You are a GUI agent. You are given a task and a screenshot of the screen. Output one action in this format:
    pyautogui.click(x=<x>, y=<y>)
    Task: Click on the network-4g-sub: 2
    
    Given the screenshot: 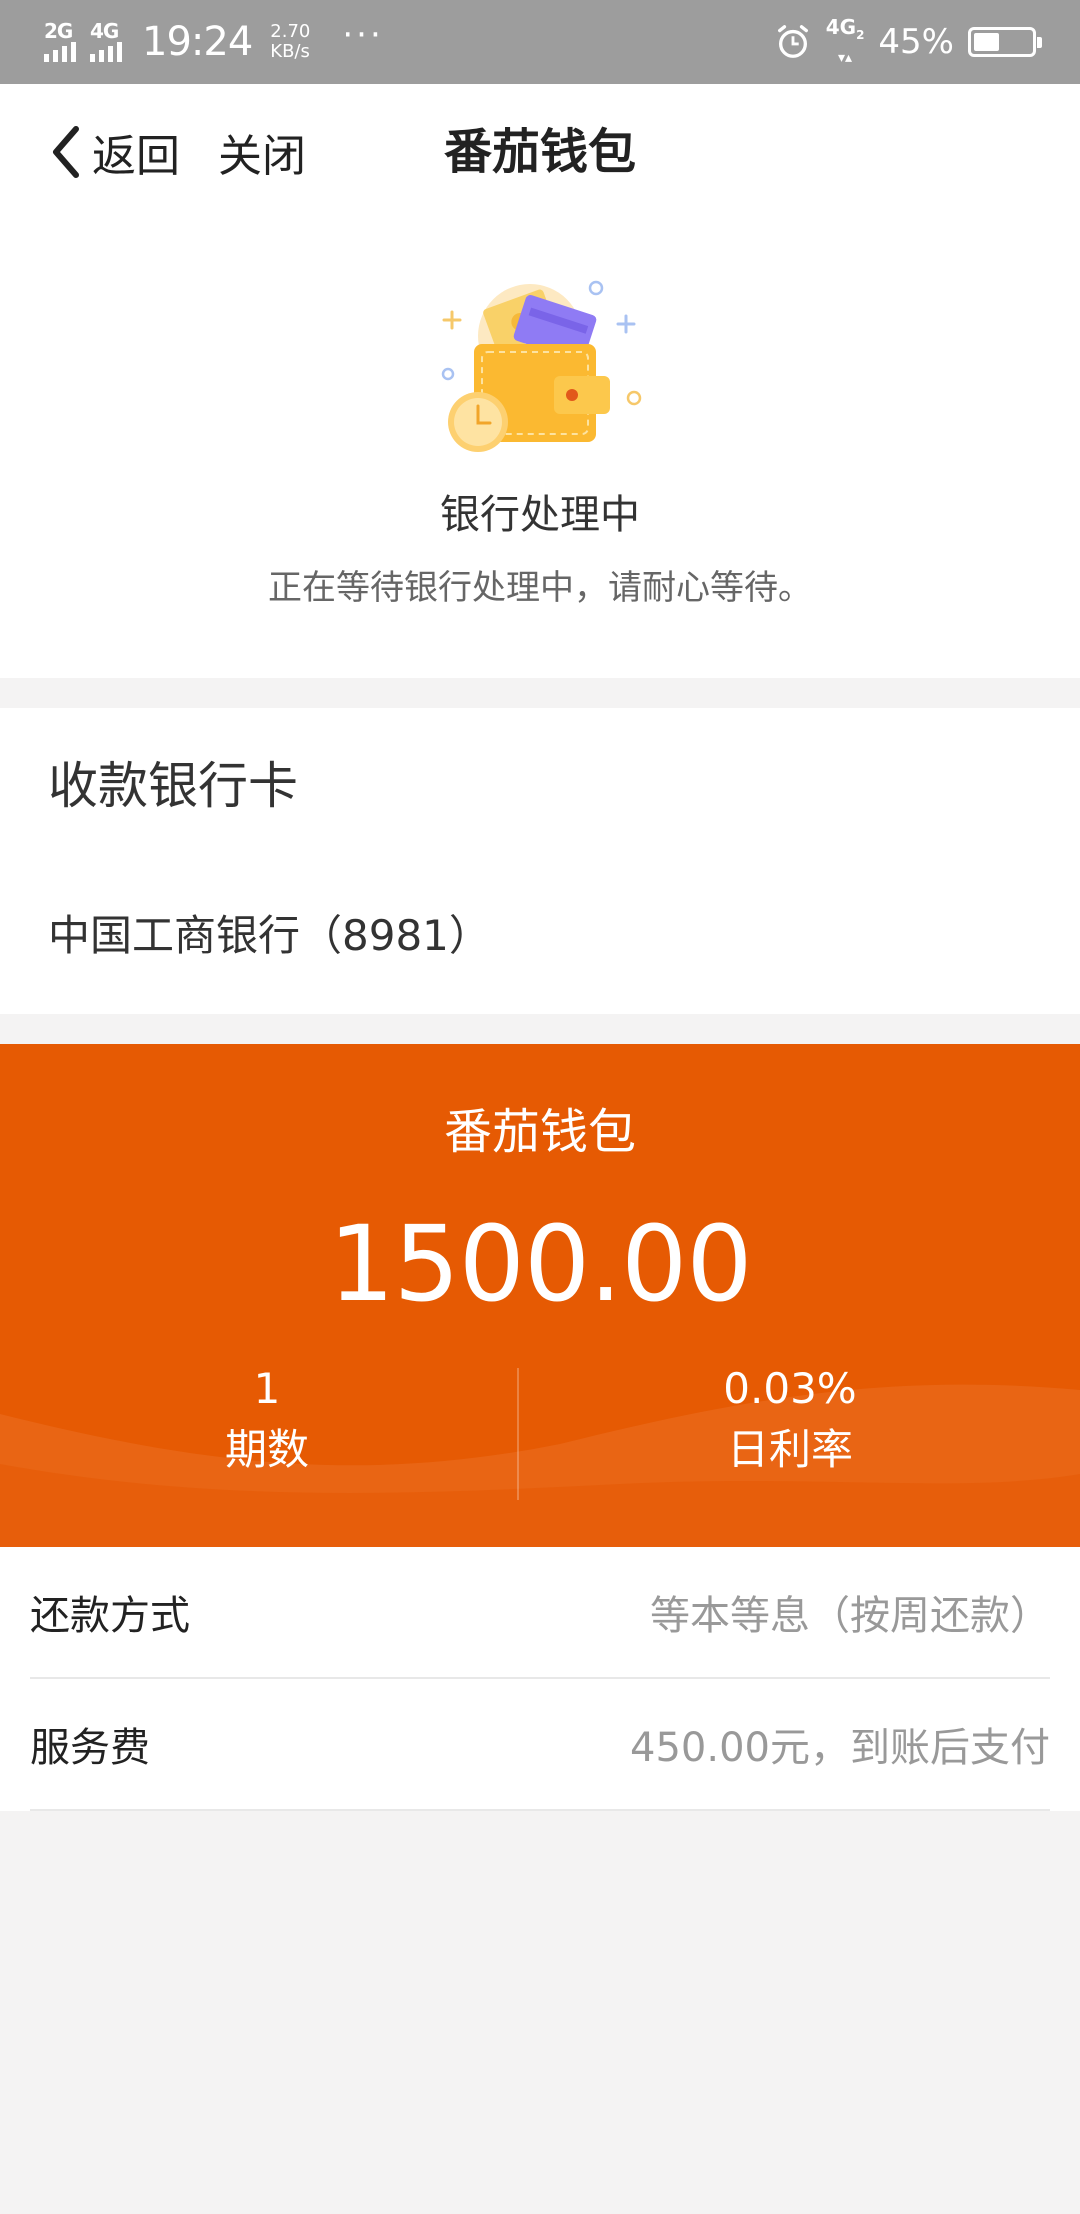 What is the action you would take?
    pyautogui.click(x=860, y=34)
    